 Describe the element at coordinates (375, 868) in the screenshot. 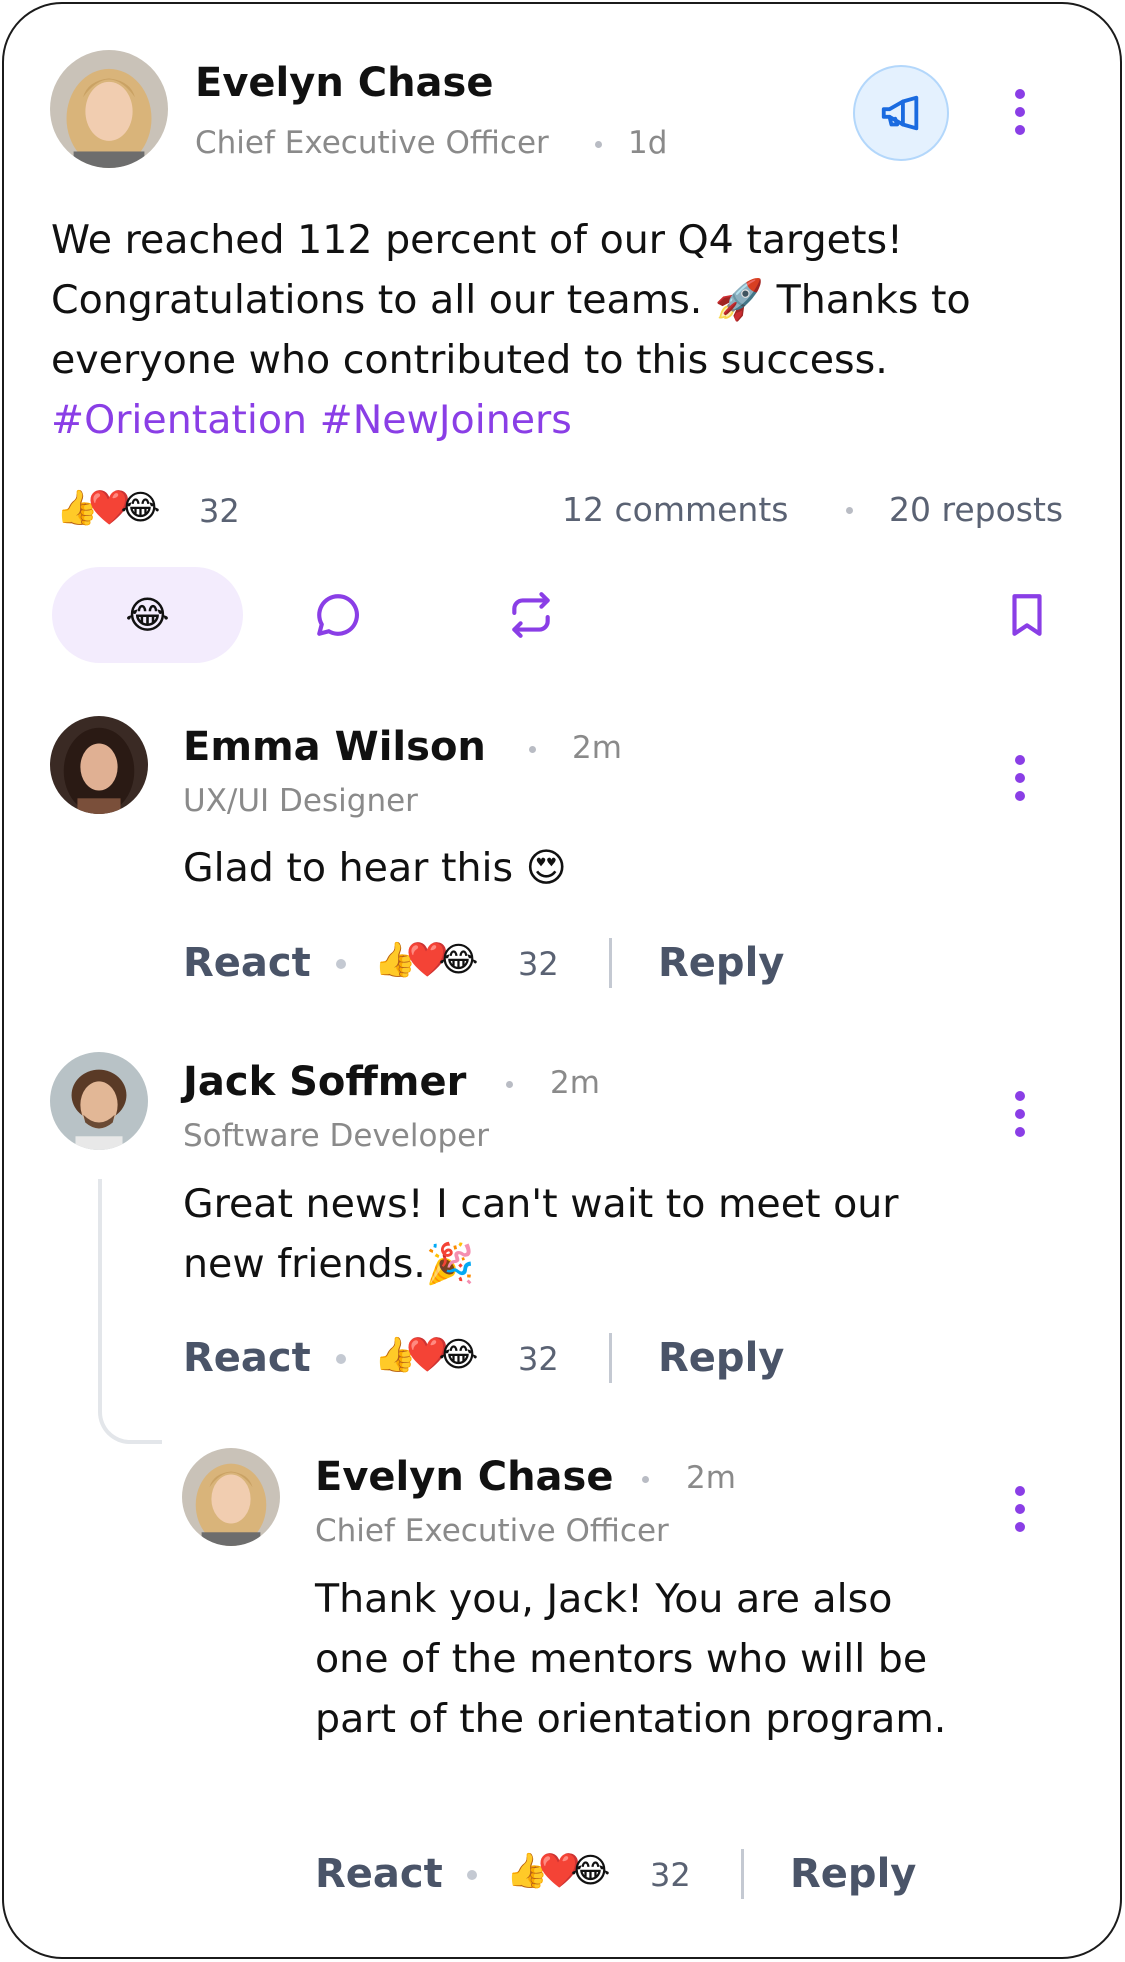

I see `comment-text: Glad to hear this 😍` at that location.